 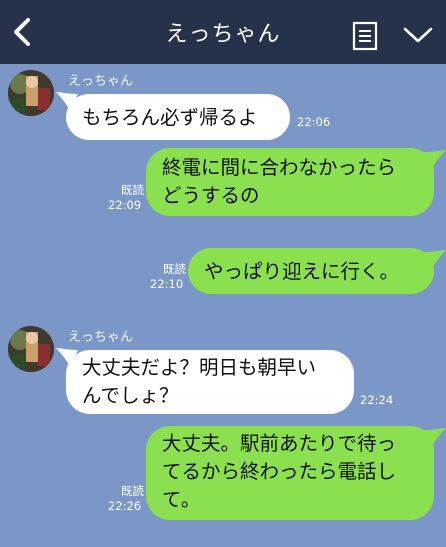 I want to click on message-time: 22:26, so click(x=125, y=506).